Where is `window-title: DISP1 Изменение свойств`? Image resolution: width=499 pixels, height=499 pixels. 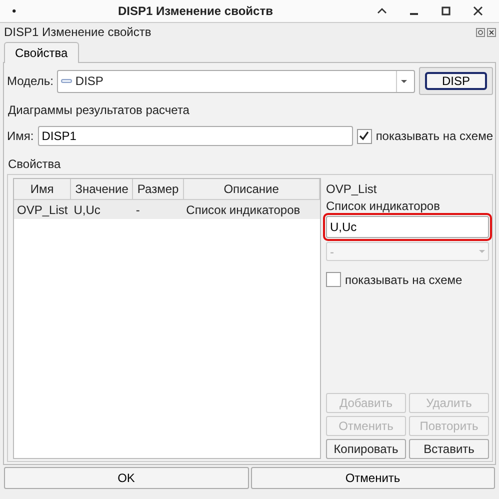 window-title: DISP1 Изменение свойств is located at coordinates (195, 11).